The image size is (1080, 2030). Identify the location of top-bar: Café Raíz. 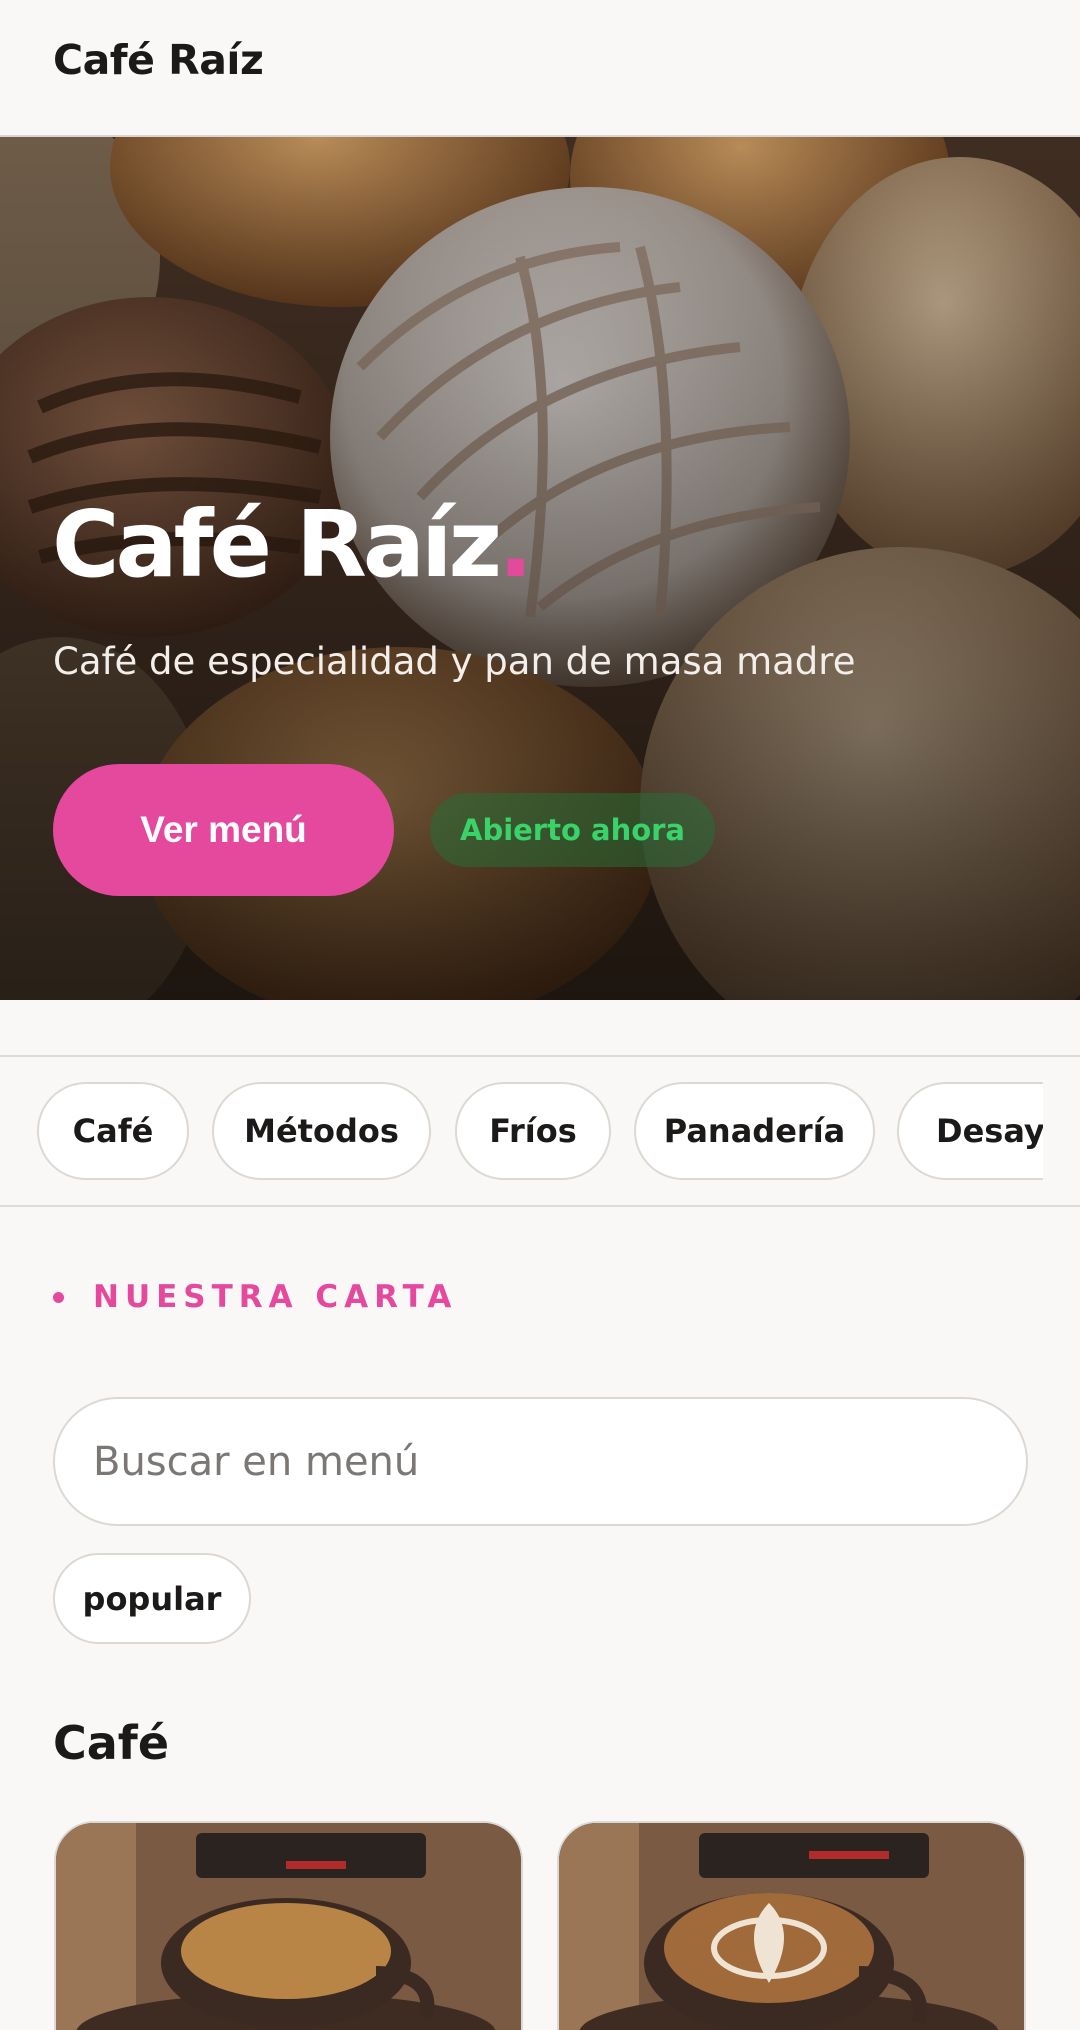
(540, 68).